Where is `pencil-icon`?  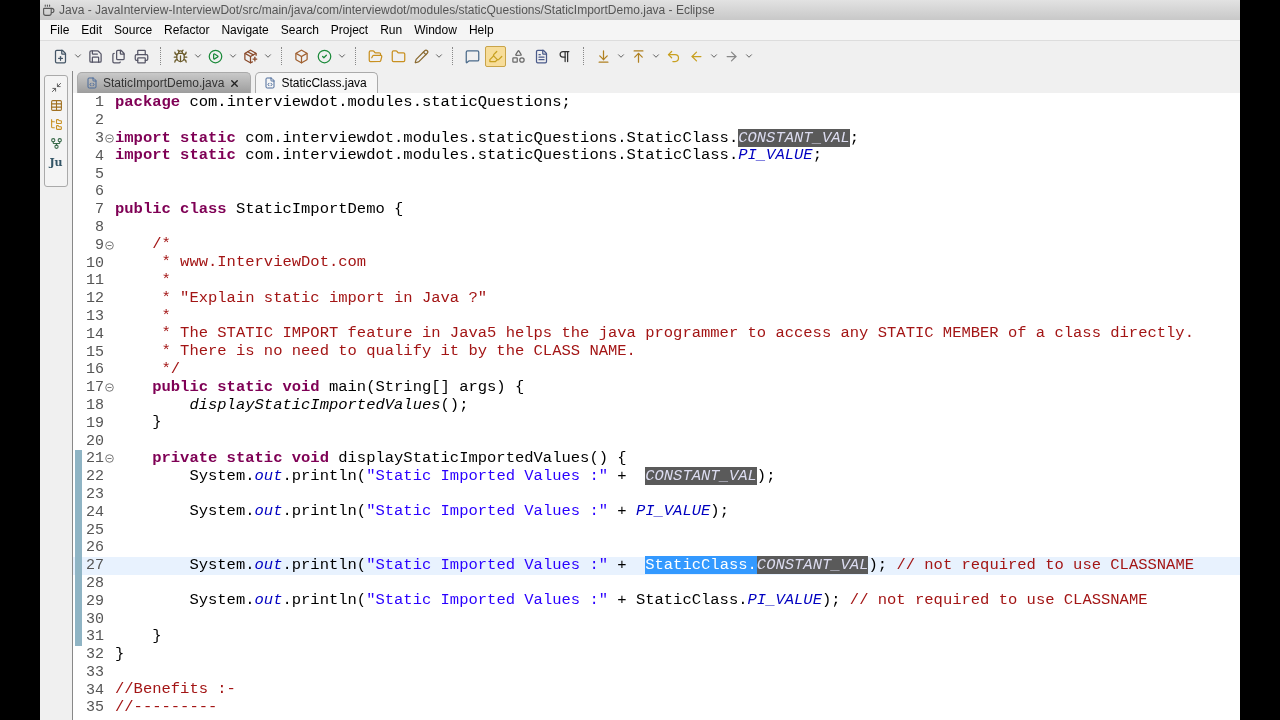 pencil-icon is located at coordinates (421, 56).